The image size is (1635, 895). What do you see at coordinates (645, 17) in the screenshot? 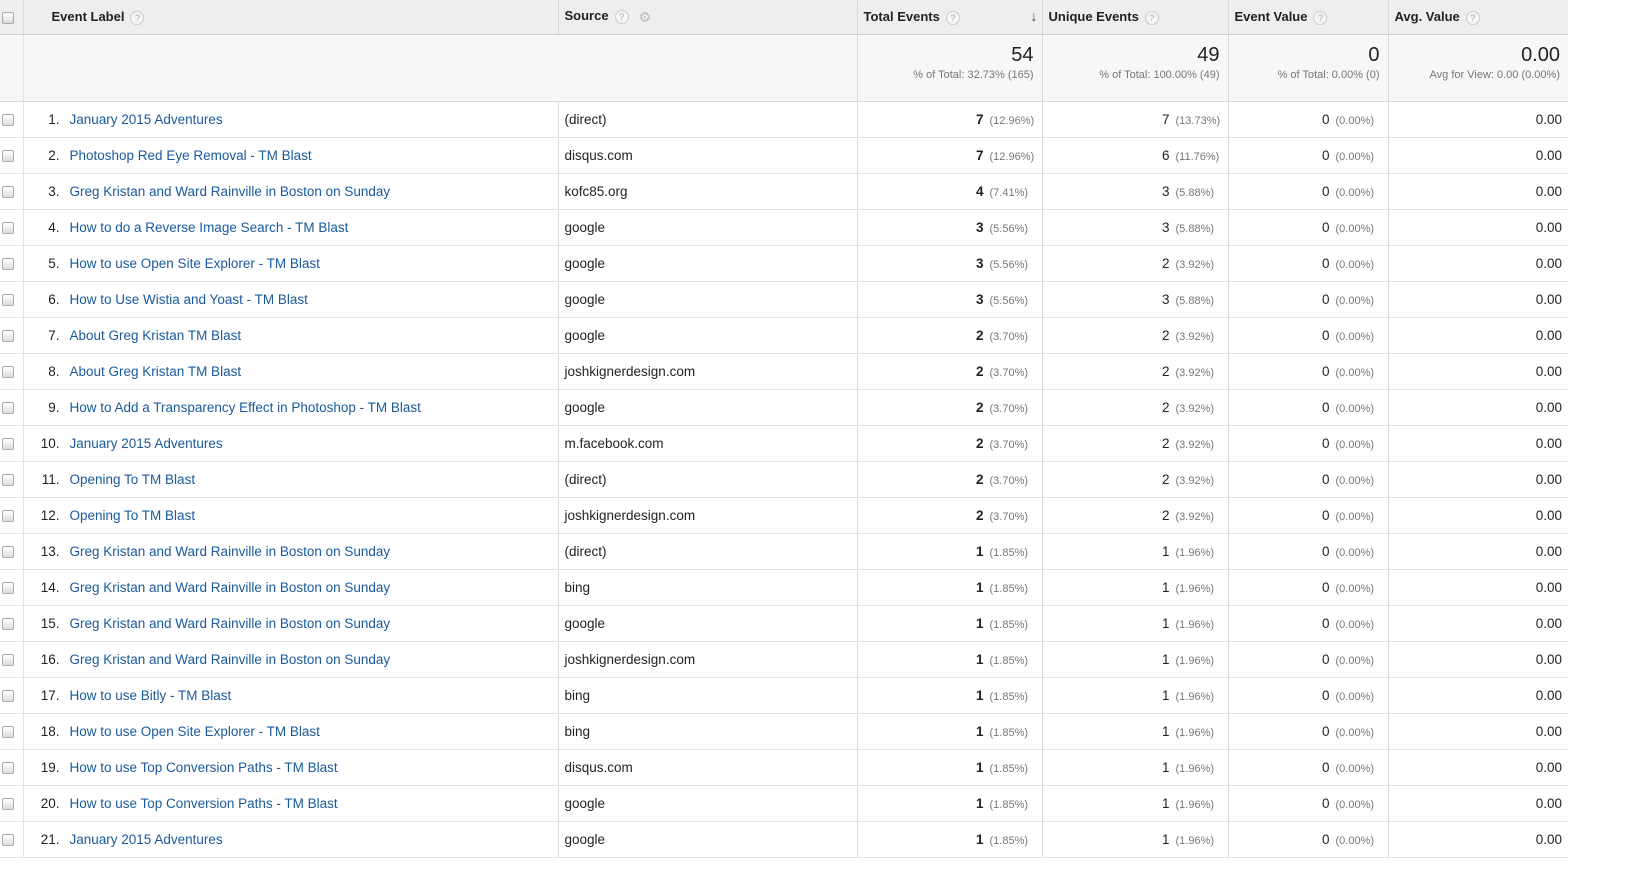
I see `gear-icon: ⚙` at bounding box center [645, 17].